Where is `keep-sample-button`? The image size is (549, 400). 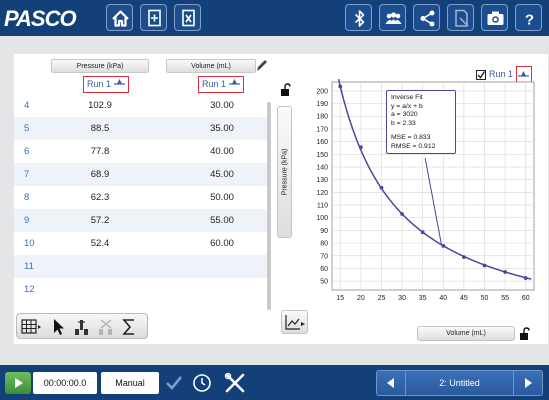 keep-sample-button is located at coordinates (174, 383).